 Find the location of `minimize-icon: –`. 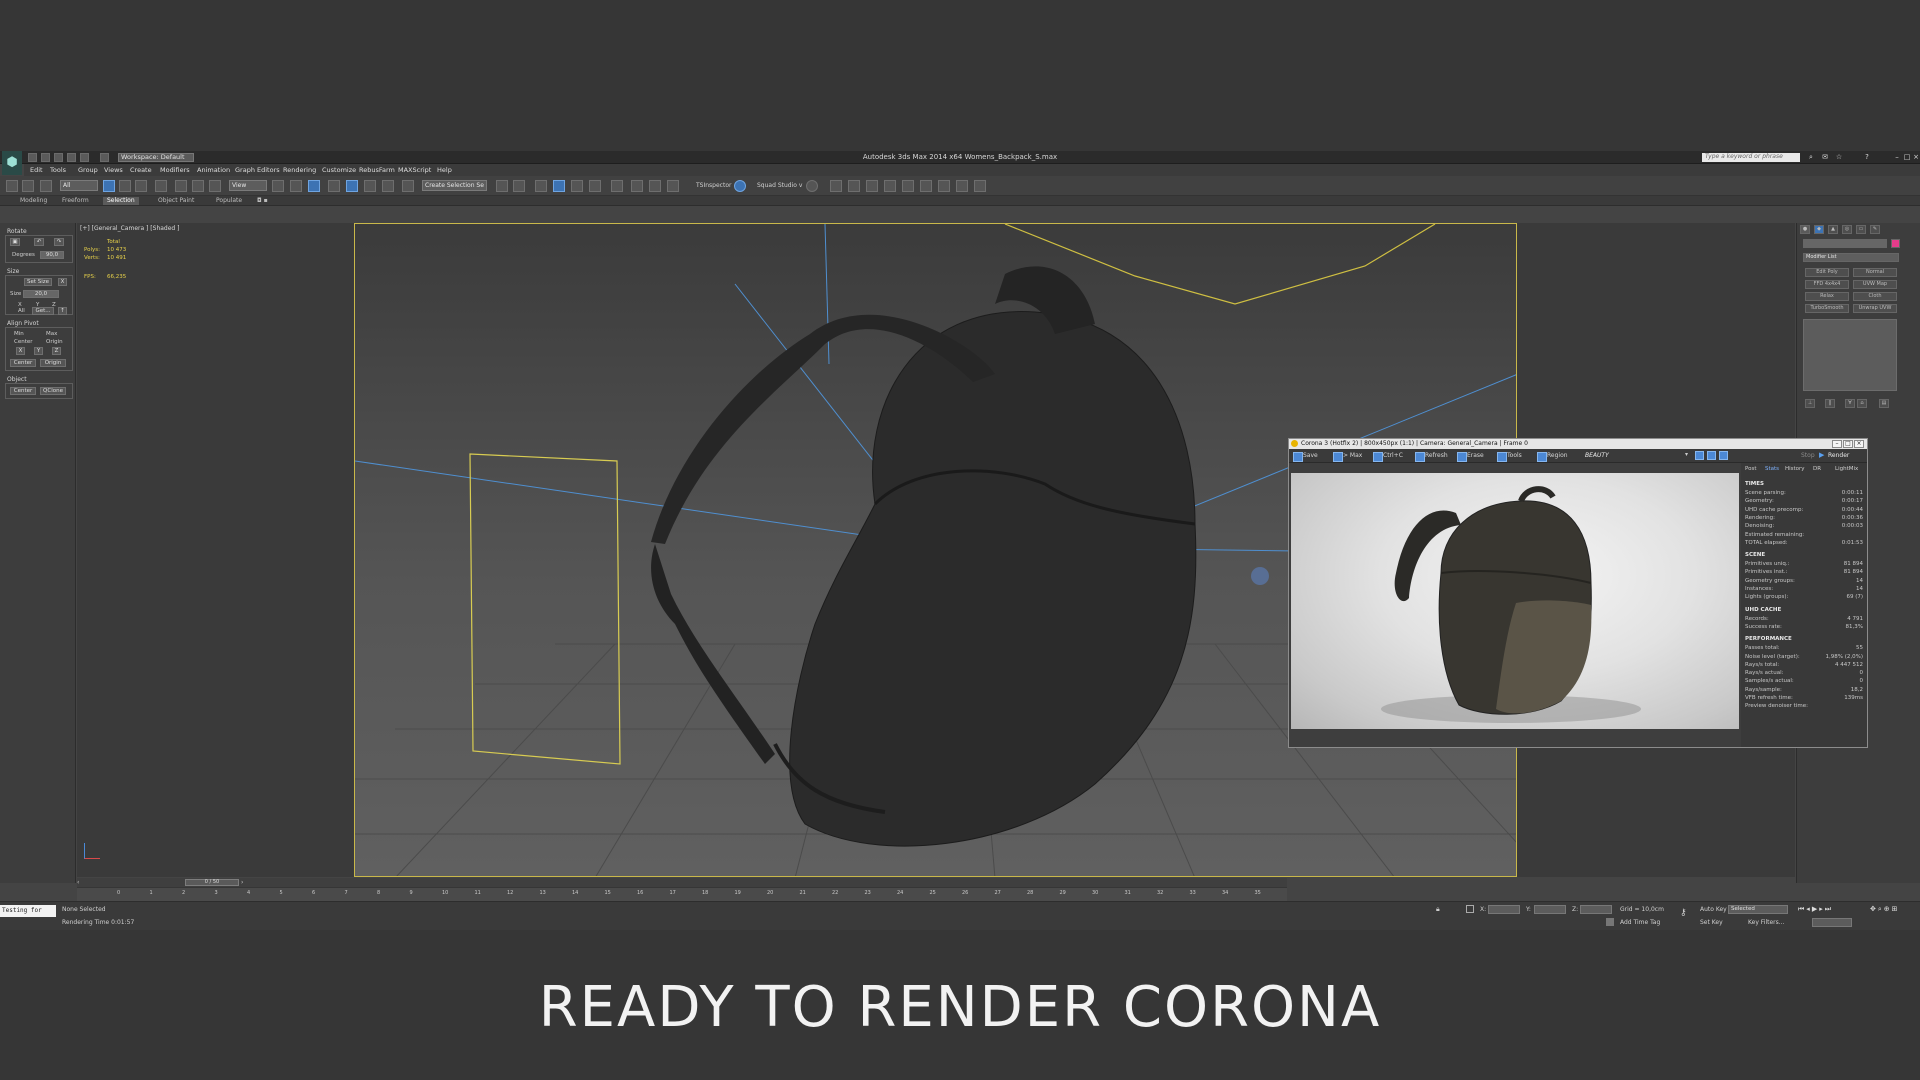

minimize-icon: – is located at coordinates (1897, 157).